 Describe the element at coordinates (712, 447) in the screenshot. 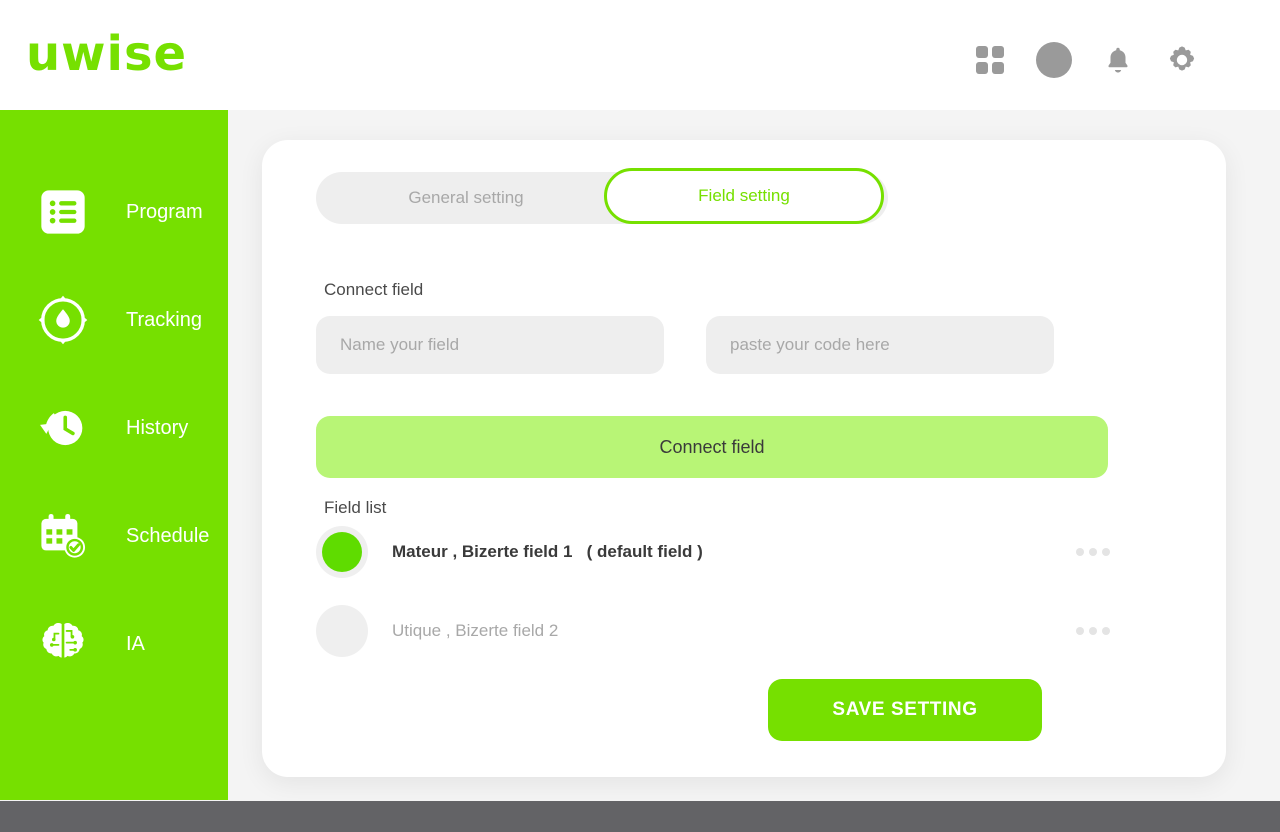

I see `connect-field-button: Connect field` at that location.